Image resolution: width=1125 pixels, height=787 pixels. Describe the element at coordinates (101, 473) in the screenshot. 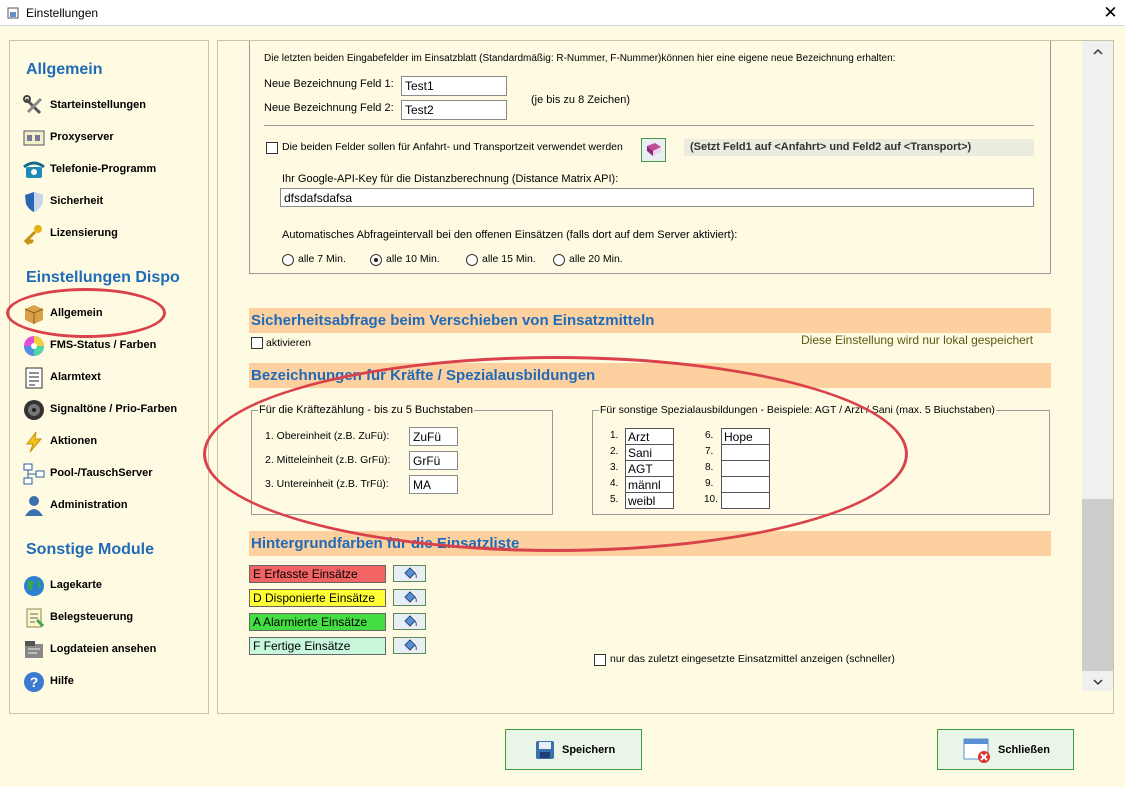

I see `sidebar-item-label: Pool-/TauschServer` at that location.